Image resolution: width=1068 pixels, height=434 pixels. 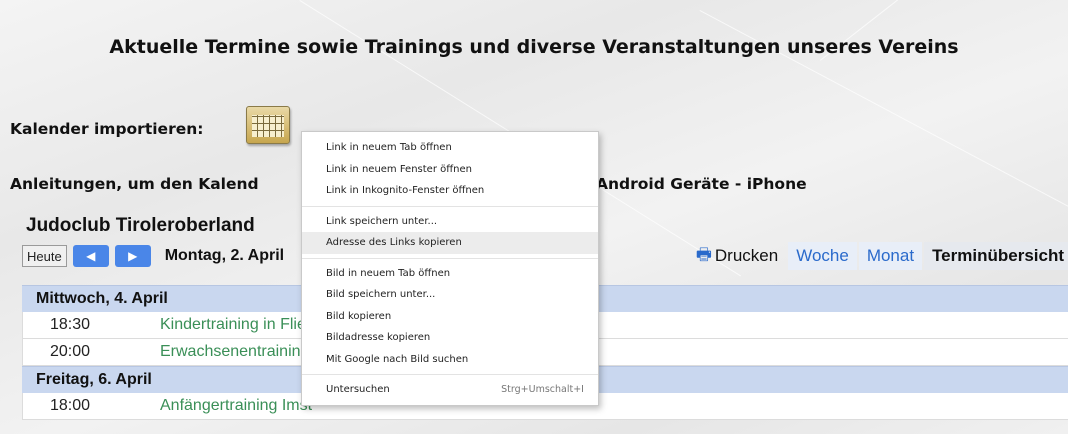 What do you see at coordinates (450, 390) in the screenshot?
I see `menu-item-inspect: Untersuchen Strg+Umschalt+I` at bounding box center [450, 390].